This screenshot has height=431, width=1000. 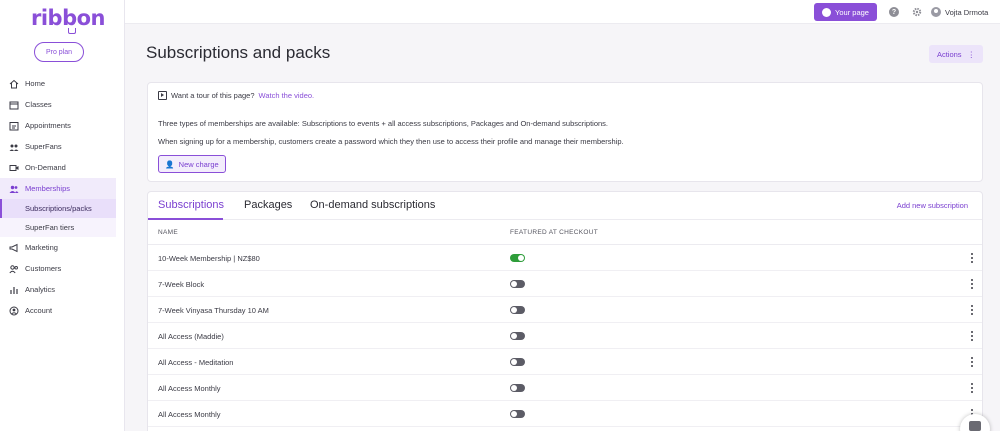 I want to click on sidebar-item-on-demand: On-Demand, so click(x=62, y=167).